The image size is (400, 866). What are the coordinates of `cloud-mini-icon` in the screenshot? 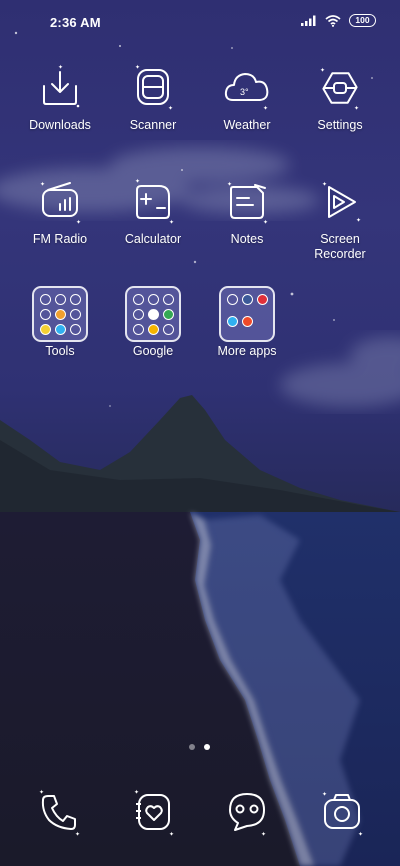 It's located at (75, 329).